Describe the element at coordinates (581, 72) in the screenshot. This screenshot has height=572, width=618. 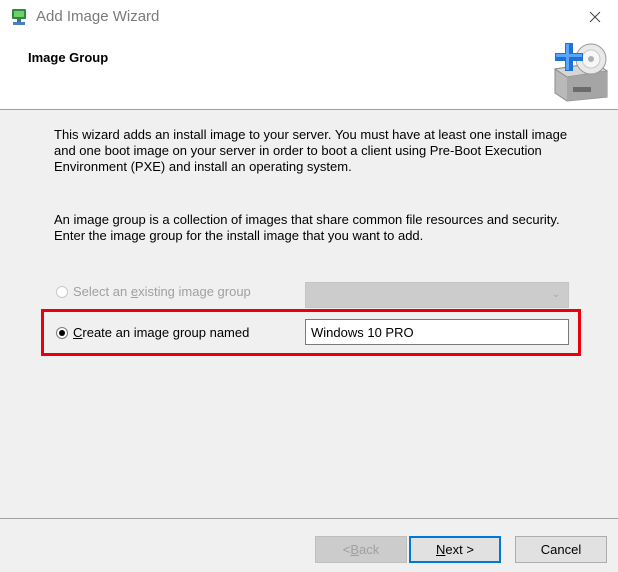
I see `add-image-disc-icon` at that location.